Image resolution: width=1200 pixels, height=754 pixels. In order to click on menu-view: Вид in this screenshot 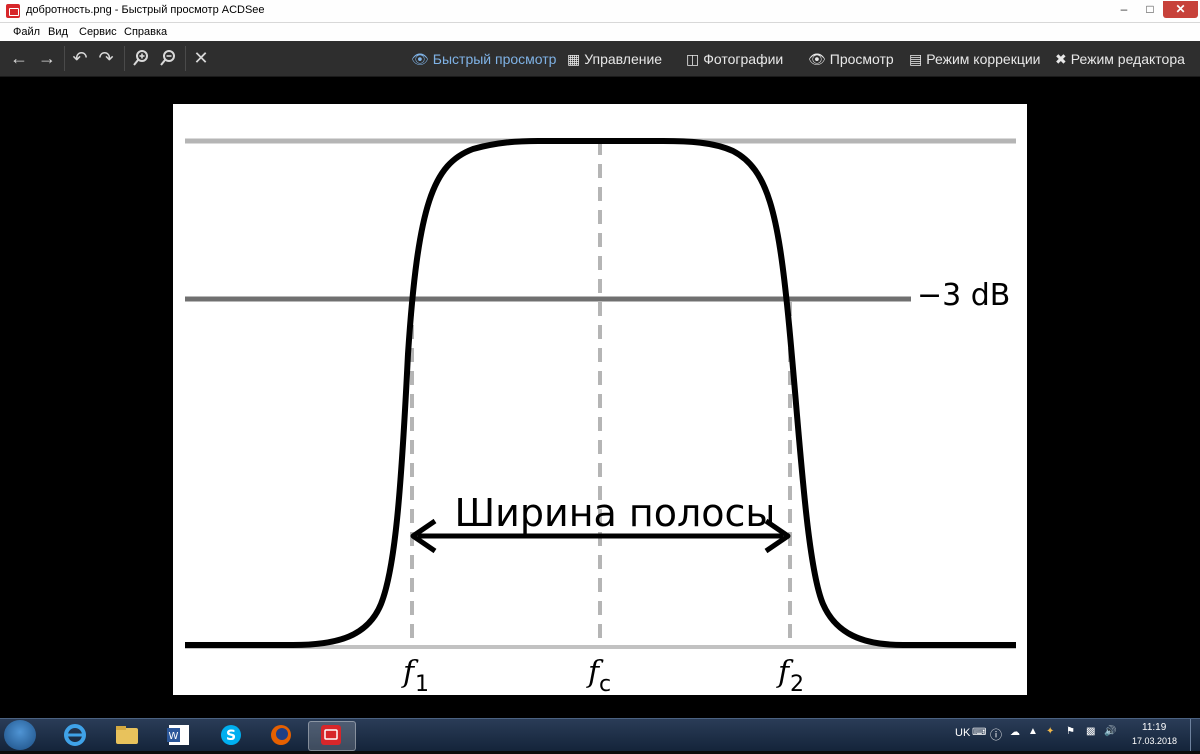, I will do `click(58, 32)`.